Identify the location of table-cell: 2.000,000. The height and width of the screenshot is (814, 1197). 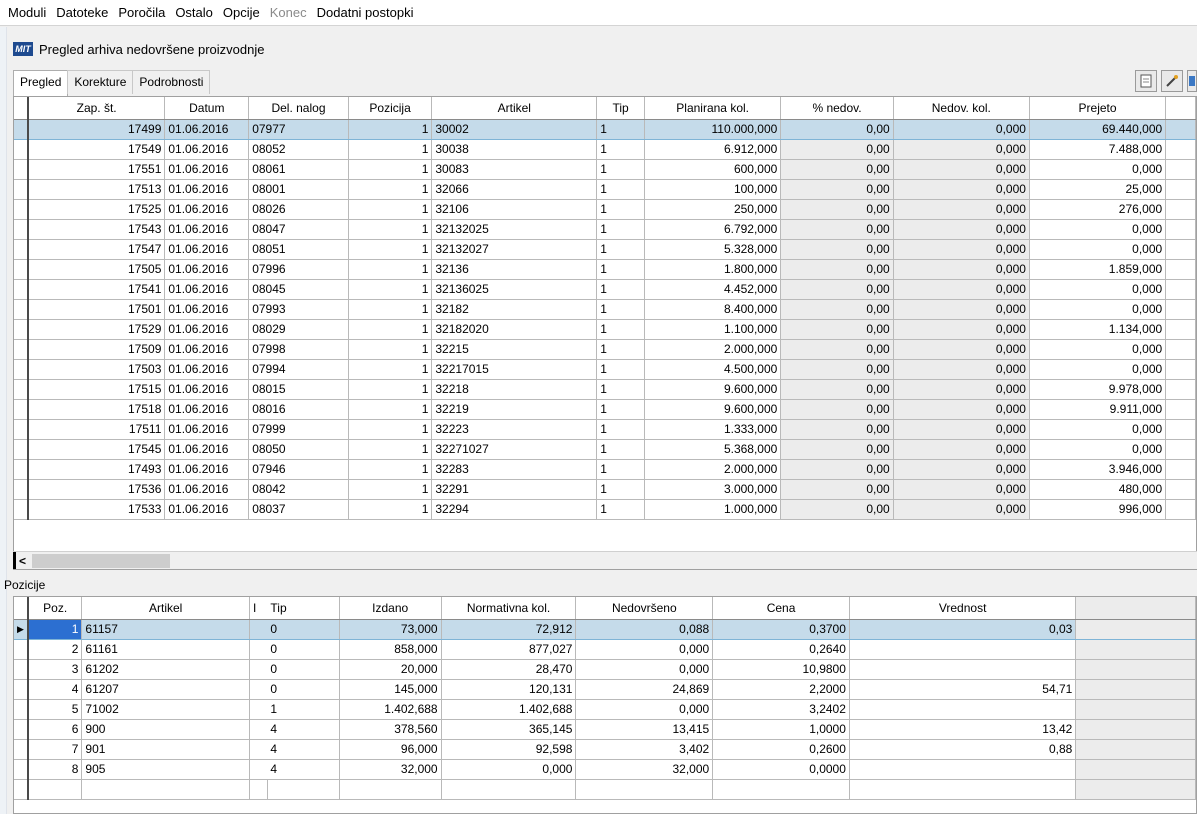
(713, 349).